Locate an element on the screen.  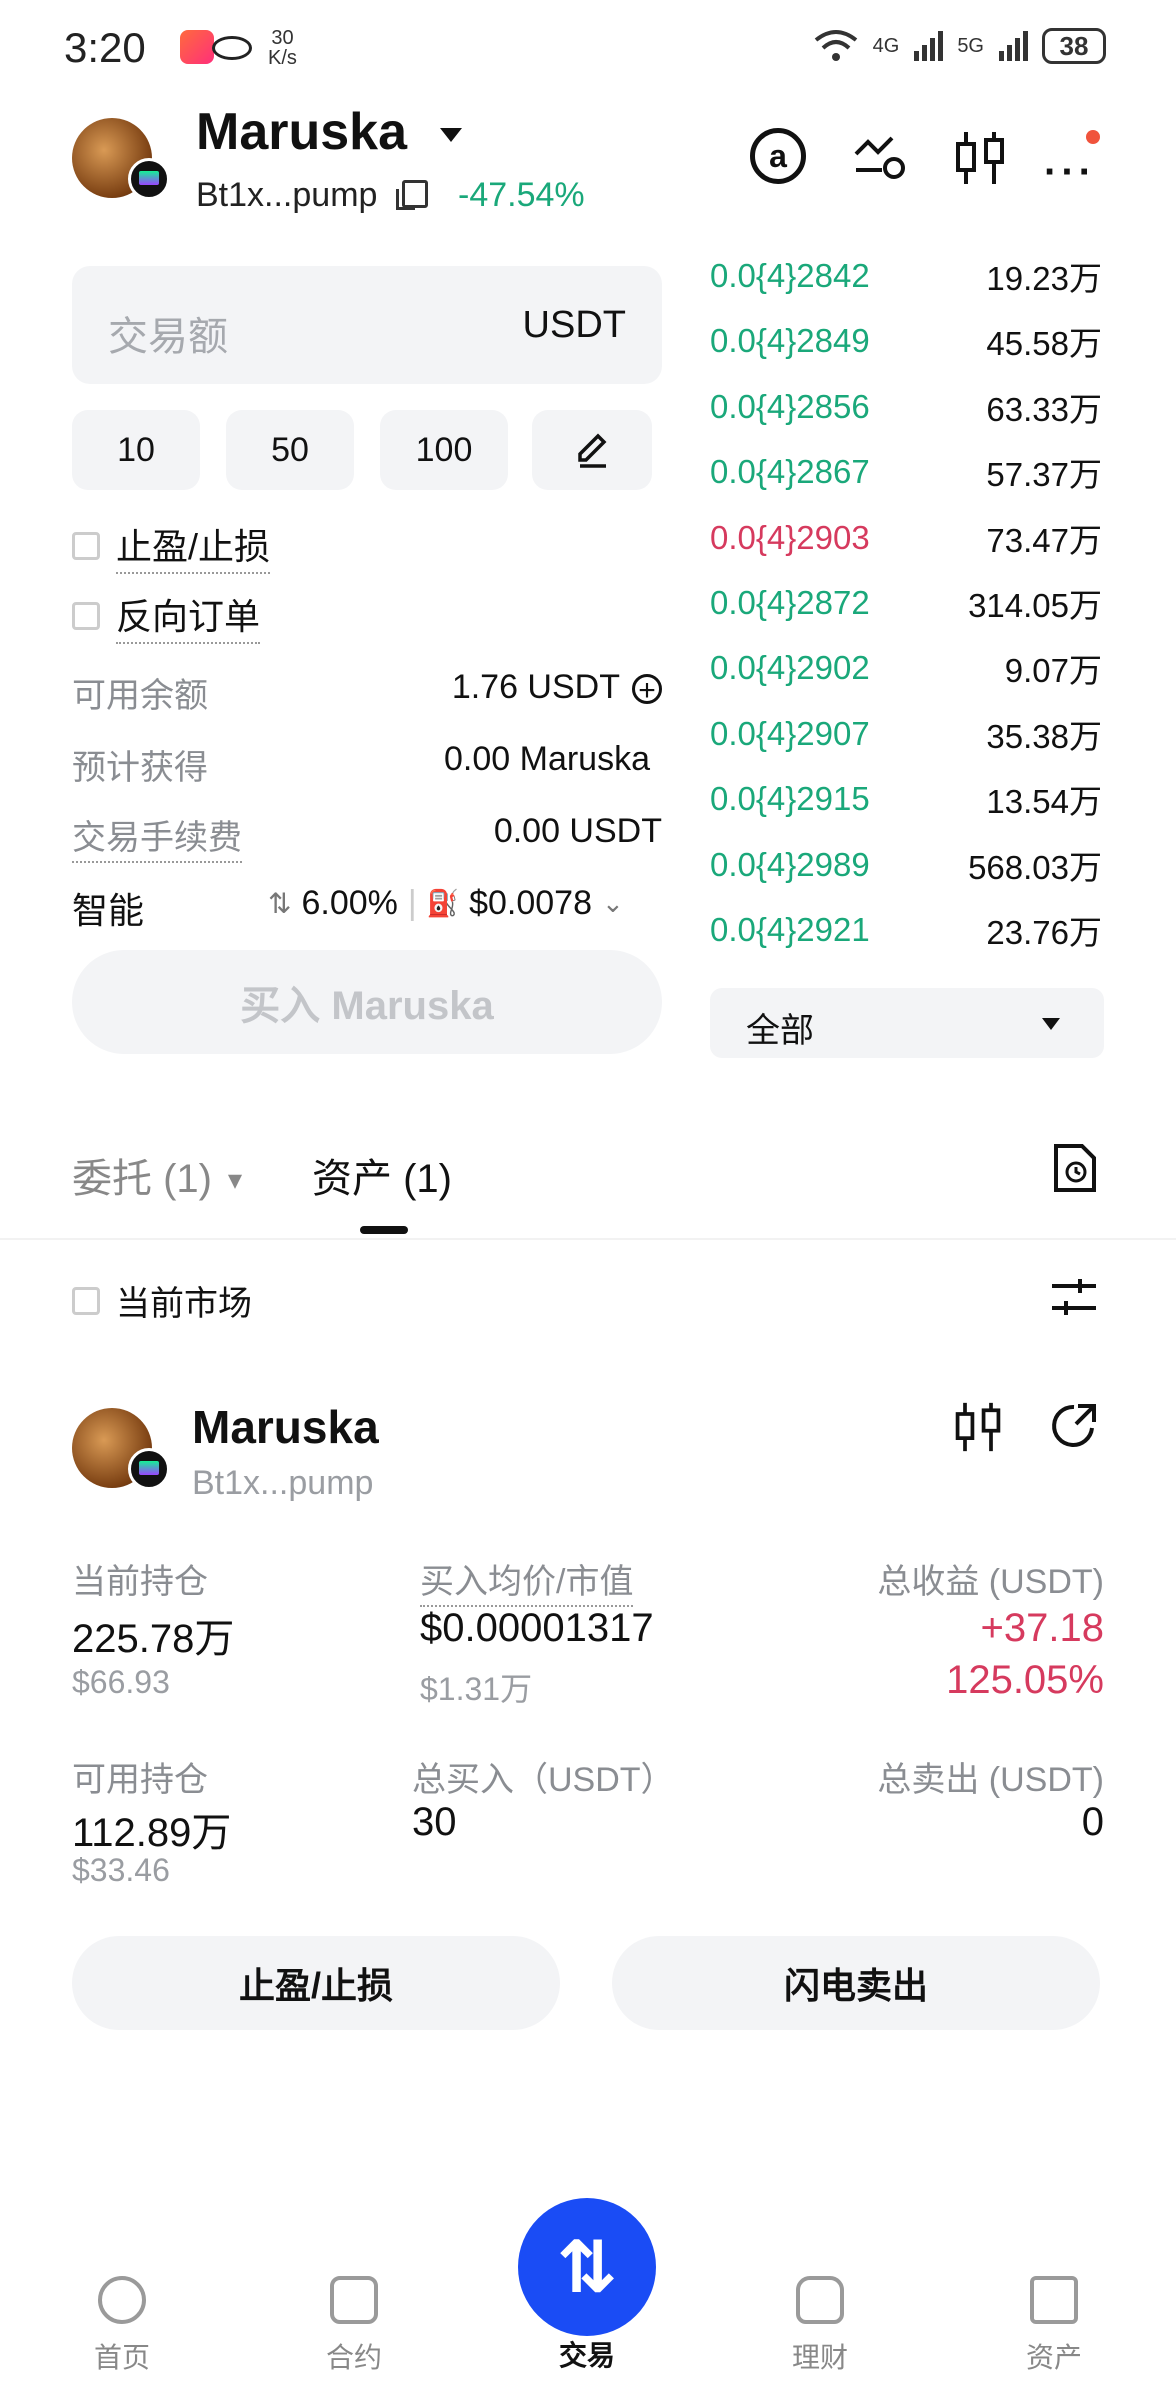
order-book-quantity: 35.38万 is located at coordinates (1044, 736).